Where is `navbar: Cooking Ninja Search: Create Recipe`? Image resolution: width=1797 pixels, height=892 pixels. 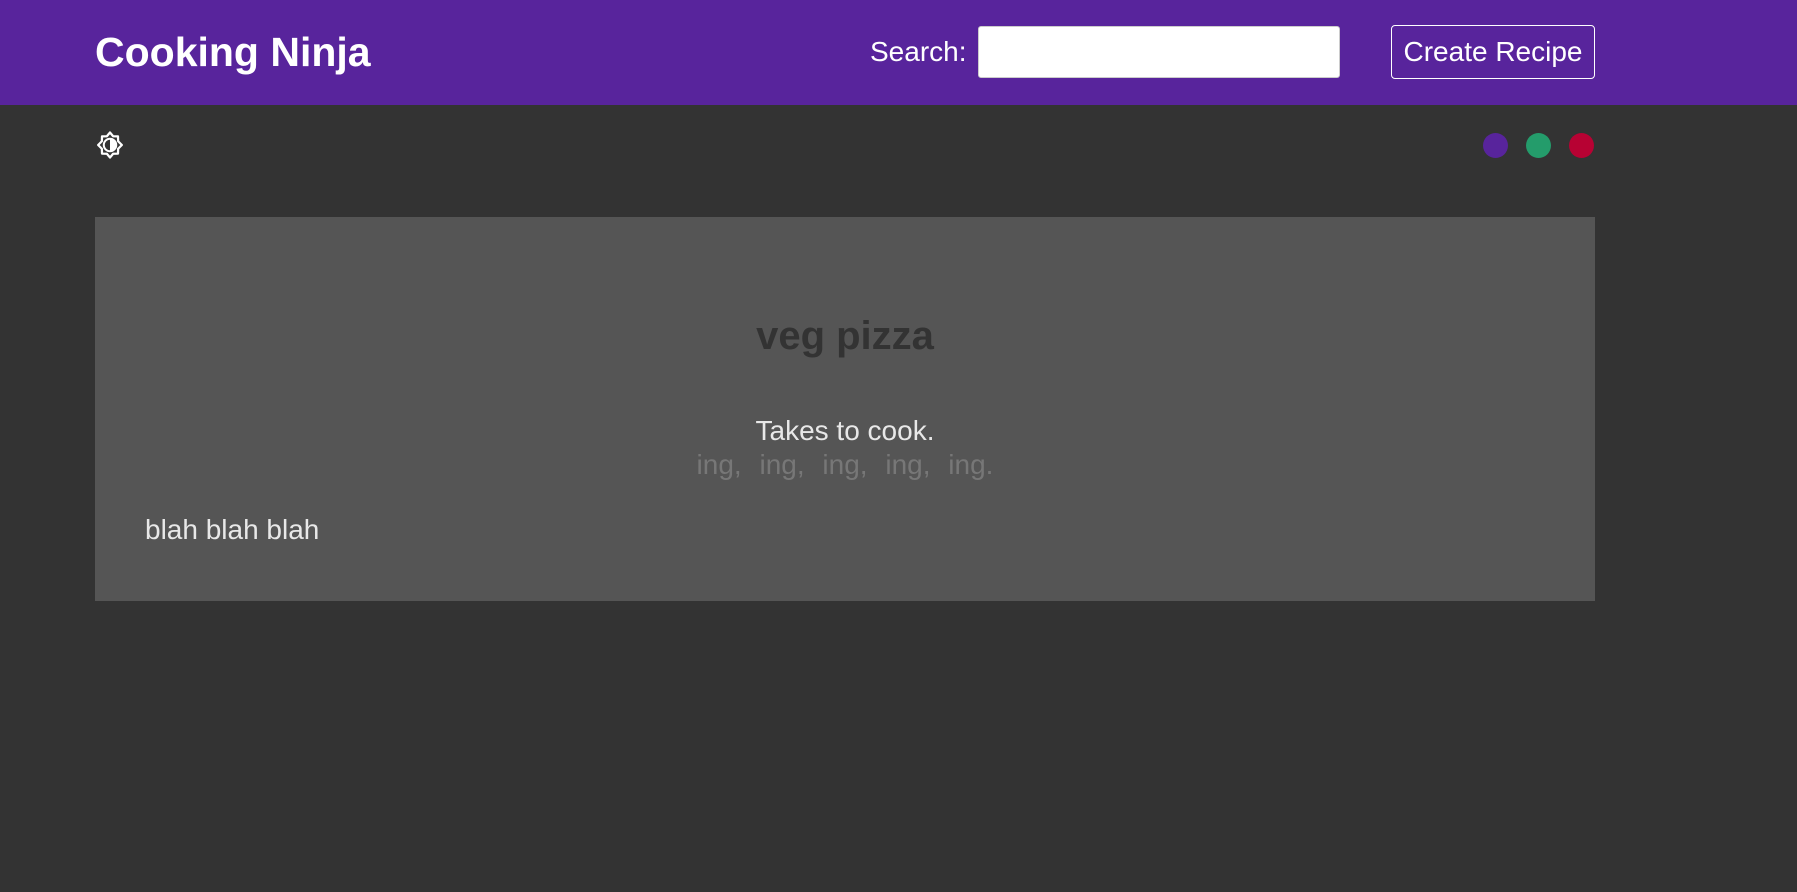
navbar: Cooking Ninja Search: Create Recipe is located at coordinates (898, 52).